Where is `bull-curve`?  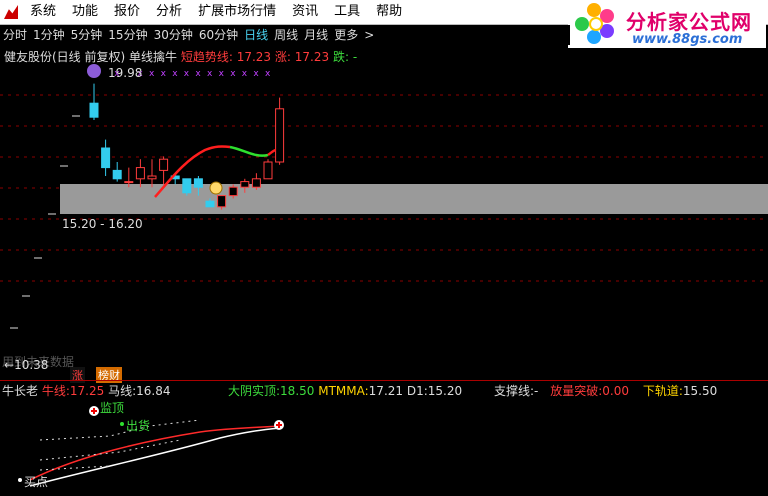
bull-curve is located at coordinates (155, 453).